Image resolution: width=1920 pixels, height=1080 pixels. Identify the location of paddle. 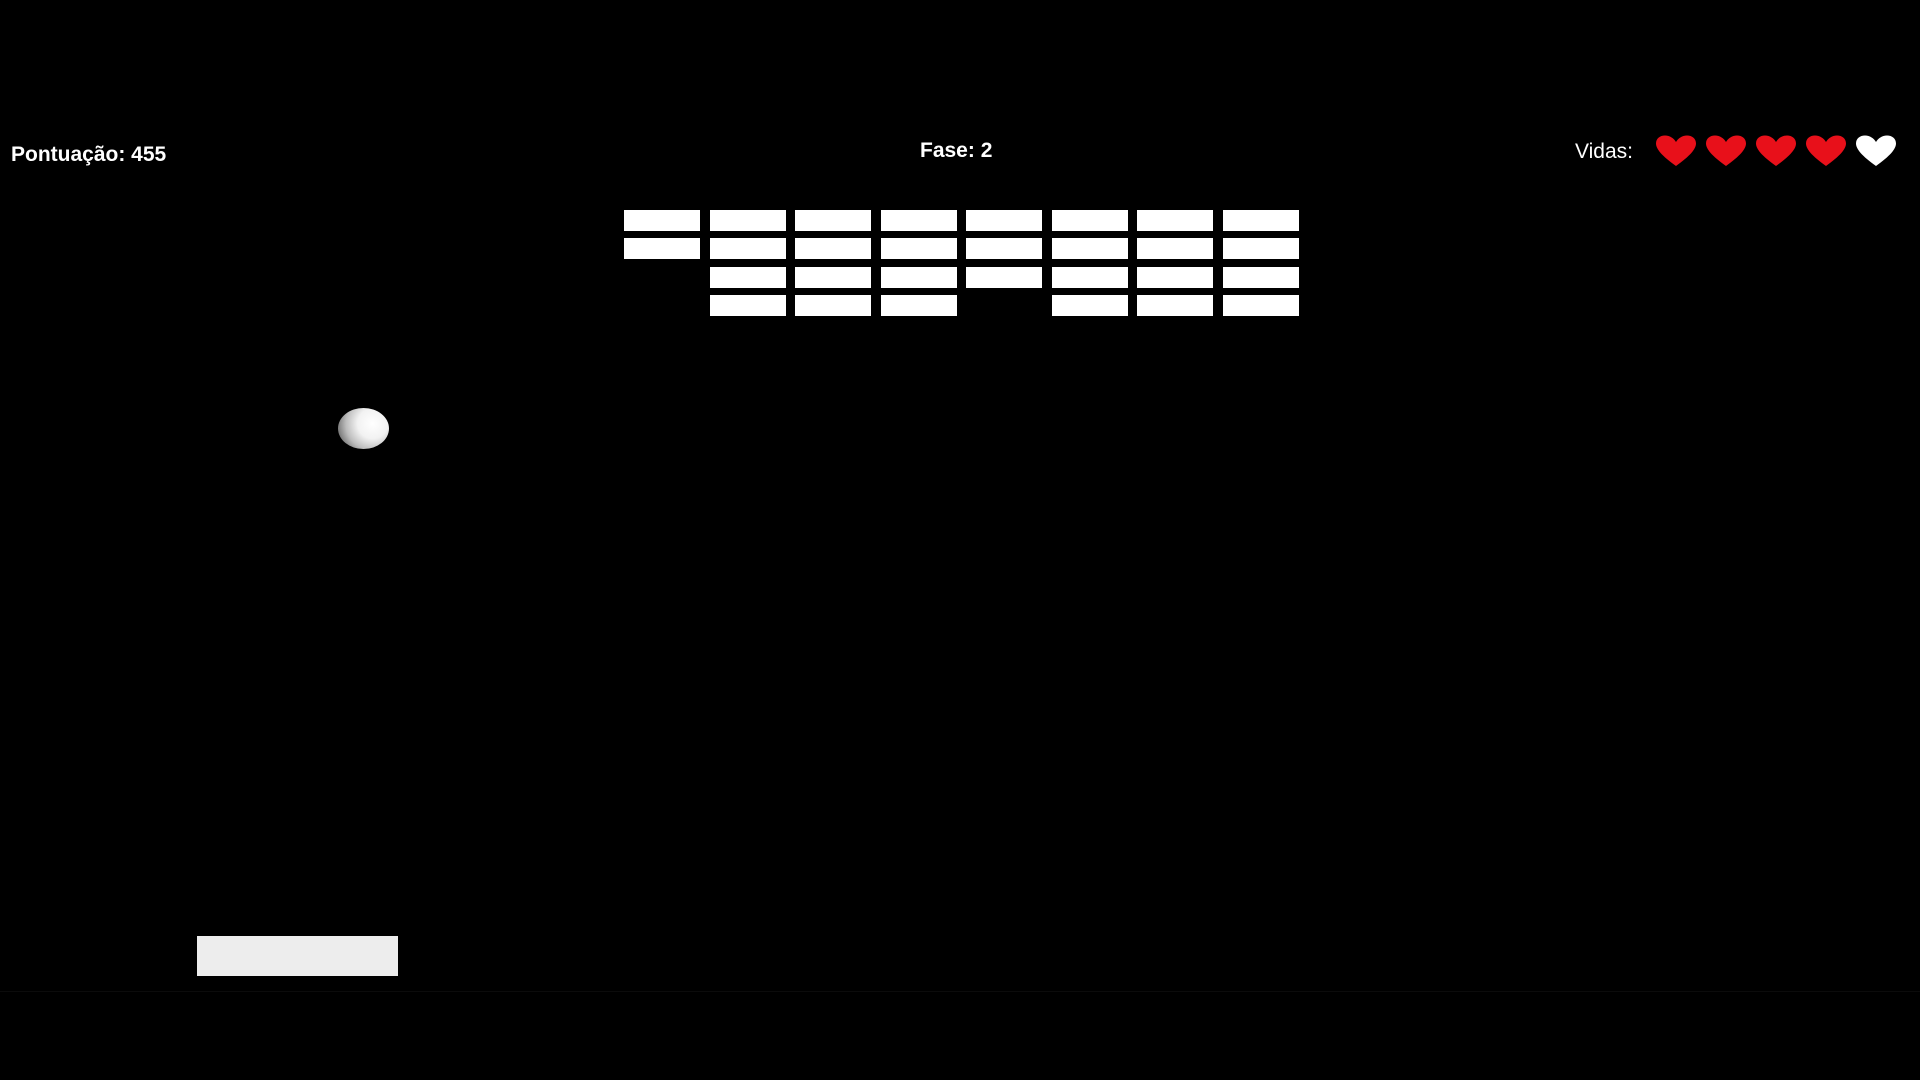
(297, 956).